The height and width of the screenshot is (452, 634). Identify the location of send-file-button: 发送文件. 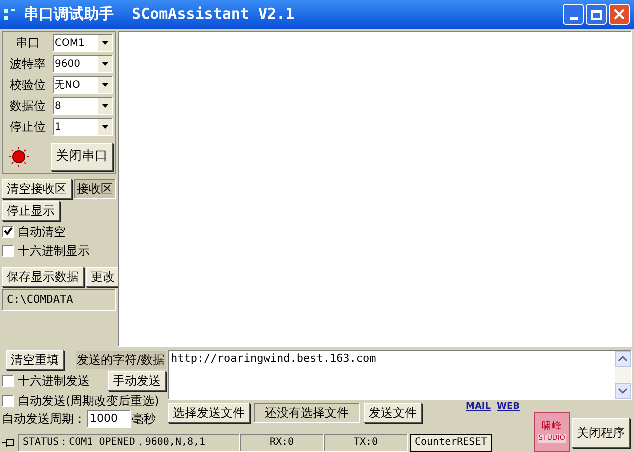
(393, 413).